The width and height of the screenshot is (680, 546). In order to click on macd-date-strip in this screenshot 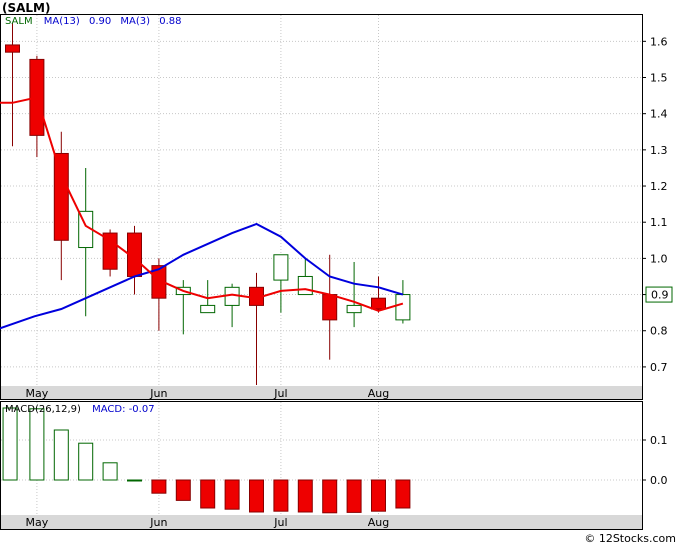, I will do `click(321, 522)`.